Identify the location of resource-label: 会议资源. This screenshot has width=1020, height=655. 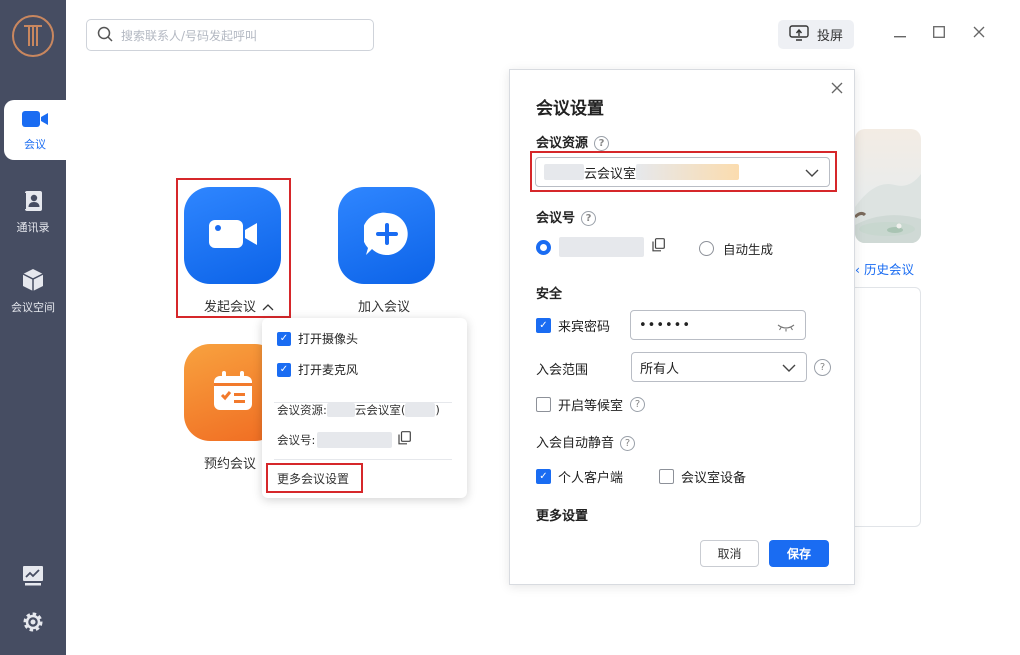
(562, 143).